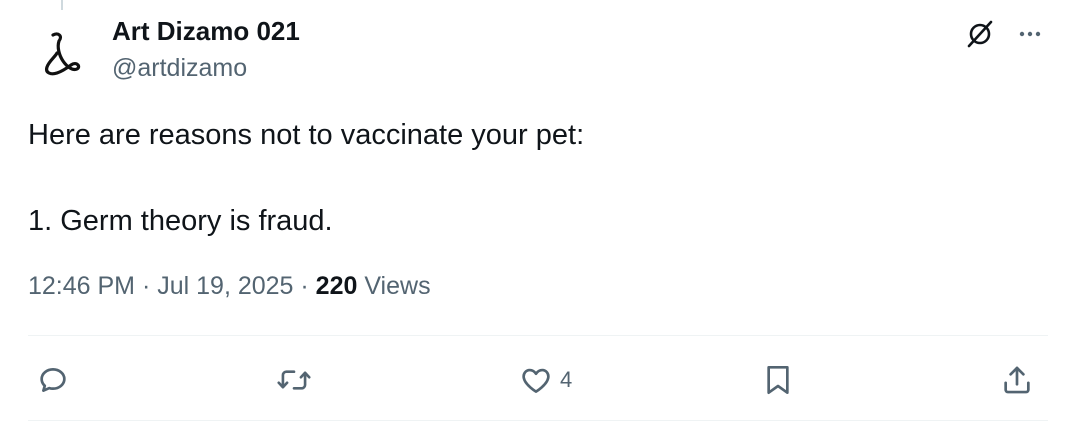 The width and height of the screenshot is (1070, 444). I want to click on like-button: 4, so click(545, 380).